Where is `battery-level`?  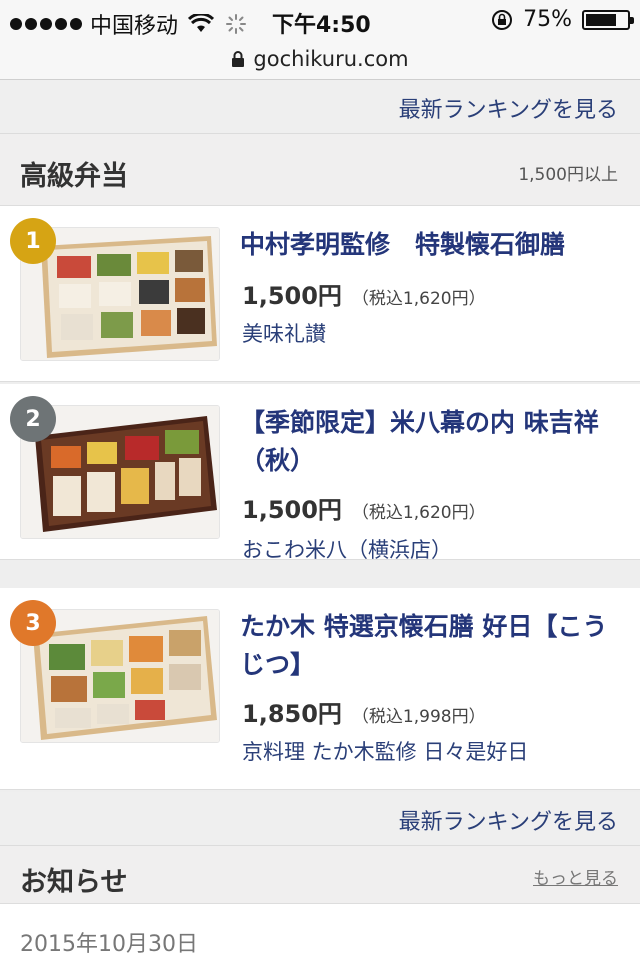
battery-level is located at coordinates (601, 19).